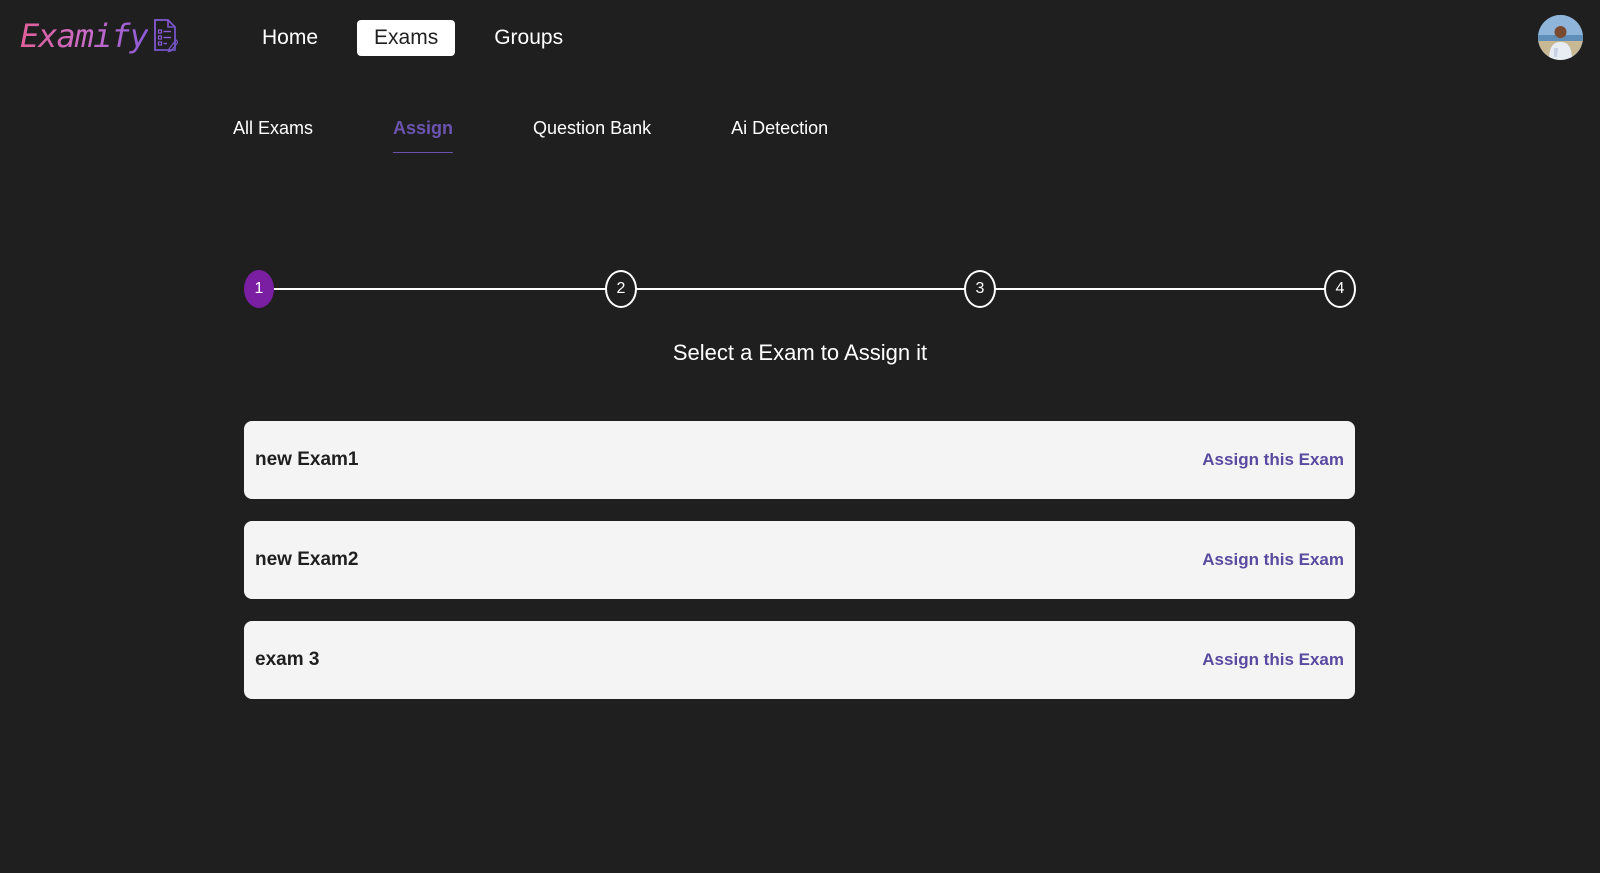 The image size is (1600, 873). What do you see at coordinates (592, 135) in the screenshot?
I see `tab-question-bank: Question Bank` at bounding box center [592, 135].